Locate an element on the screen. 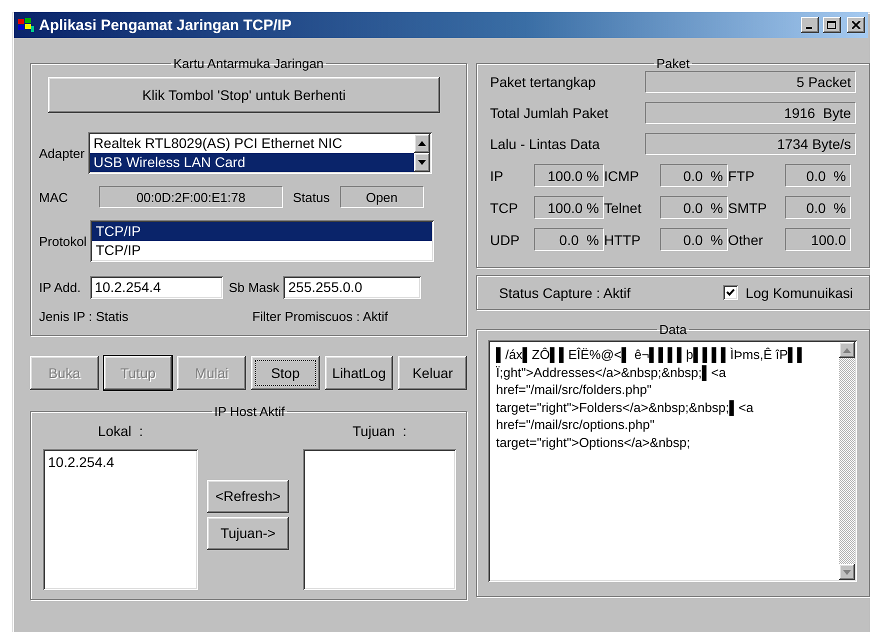  field-label: MAC is located at coordinates (53, 197).